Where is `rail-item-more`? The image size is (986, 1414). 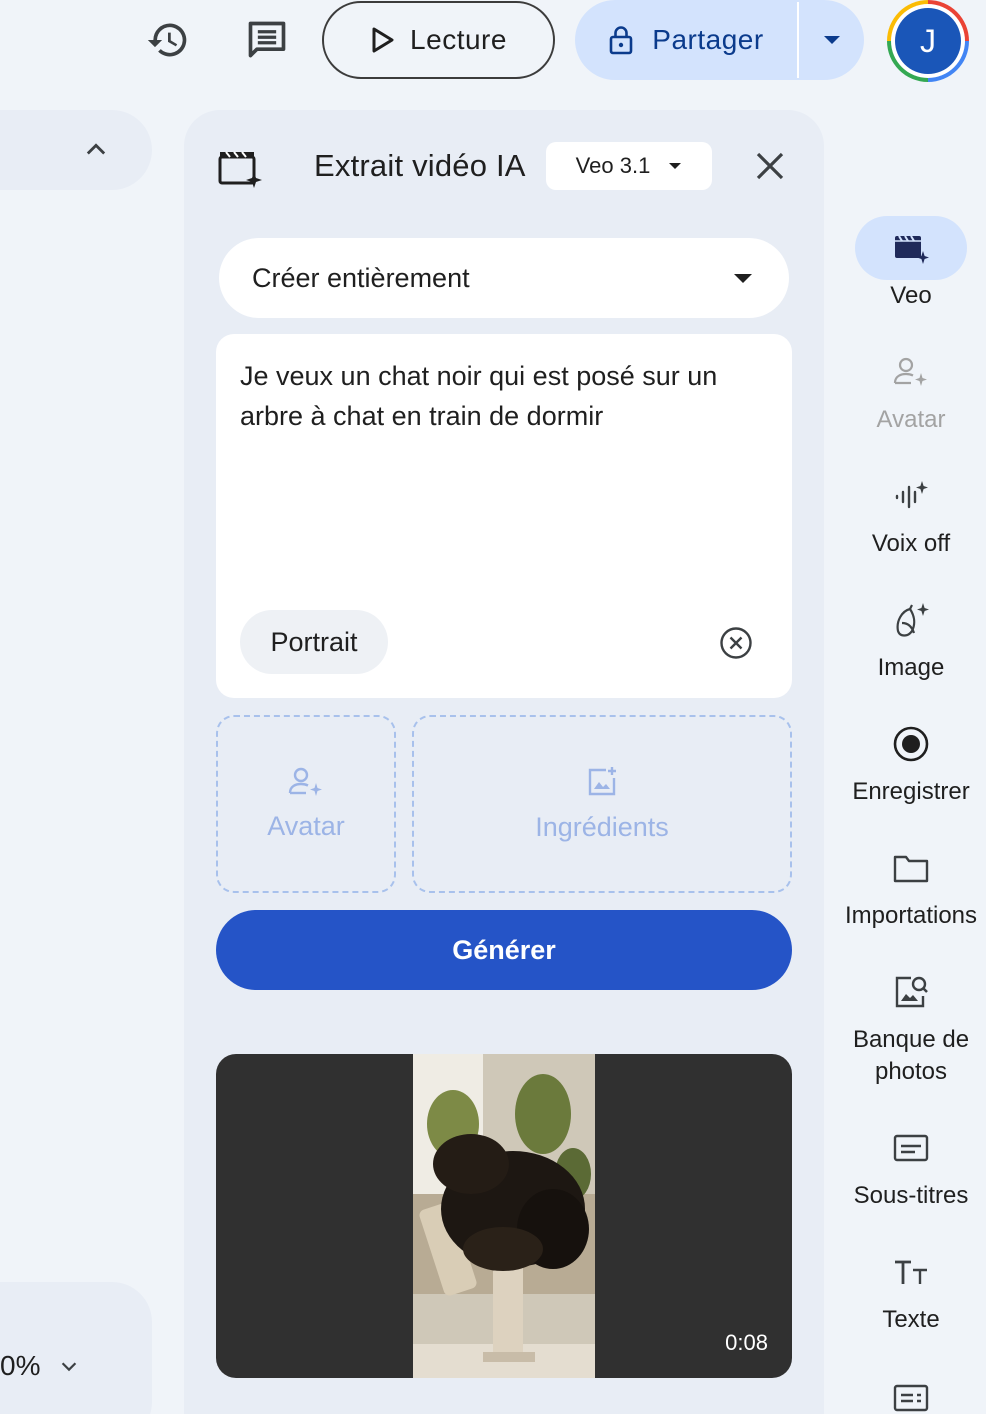
rail-item-more is located at coordinates (911, 1390).